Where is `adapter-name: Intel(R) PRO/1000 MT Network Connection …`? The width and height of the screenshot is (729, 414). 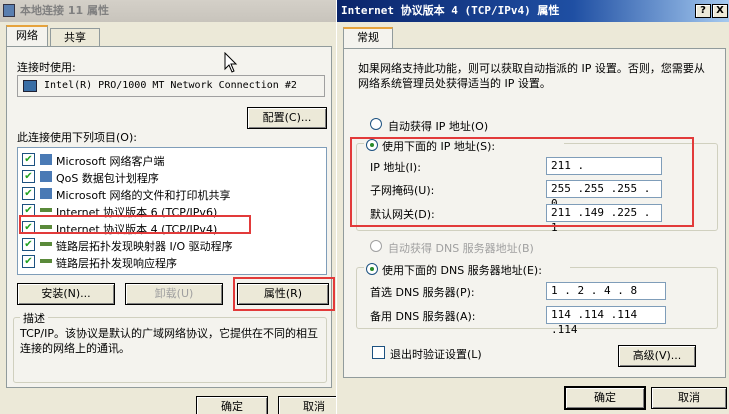 adapter-name: Intel(R) PRO/1000 MT Network Connection … is located at coordinates (170, 85).